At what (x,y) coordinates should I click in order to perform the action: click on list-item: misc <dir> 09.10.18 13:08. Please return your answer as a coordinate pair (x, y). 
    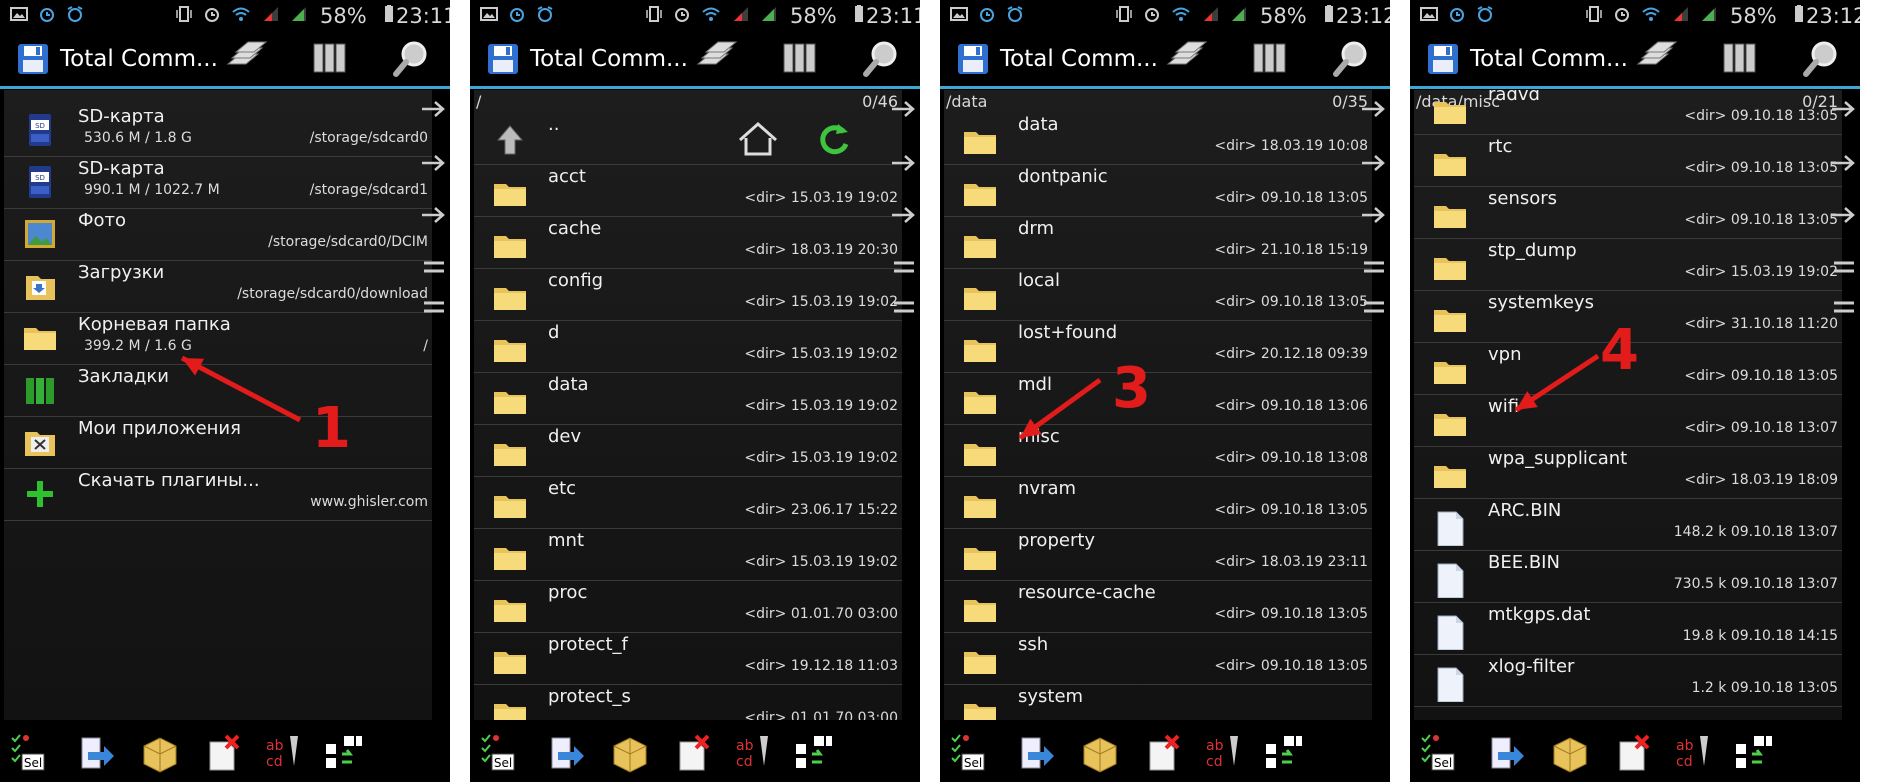
    Looking at the image, I should click on (1158, 450).